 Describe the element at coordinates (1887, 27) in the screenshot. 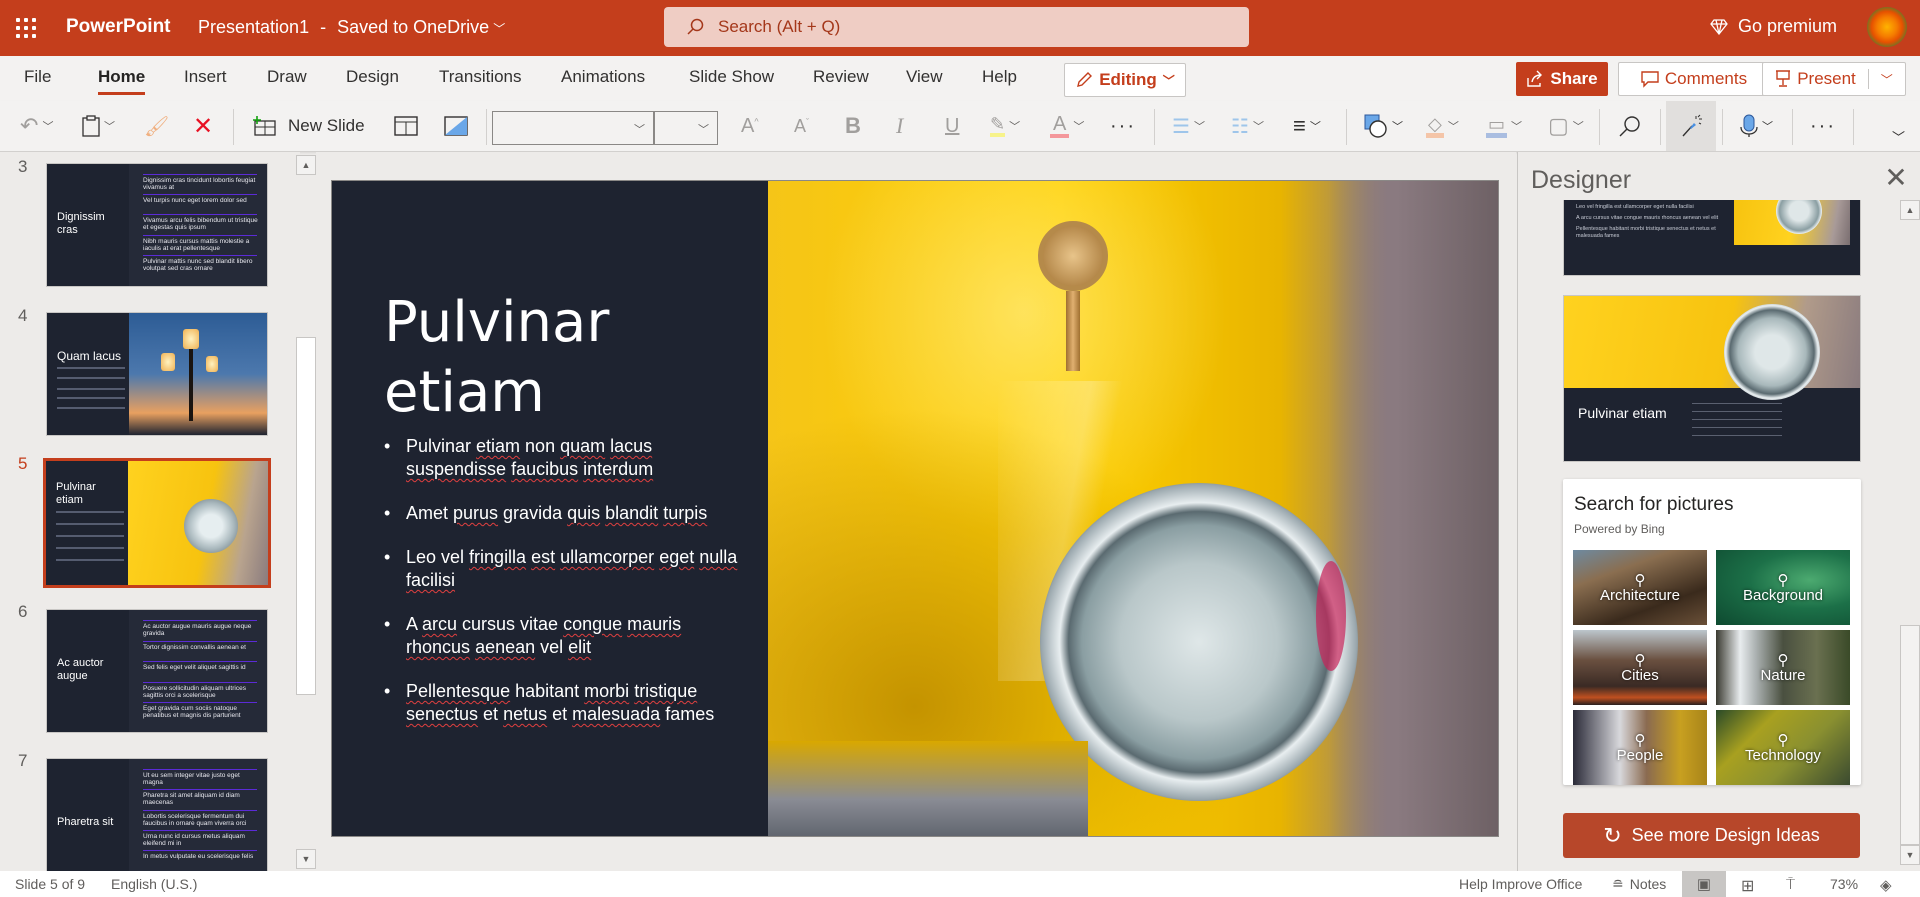

I see `user-avatar` at that location.